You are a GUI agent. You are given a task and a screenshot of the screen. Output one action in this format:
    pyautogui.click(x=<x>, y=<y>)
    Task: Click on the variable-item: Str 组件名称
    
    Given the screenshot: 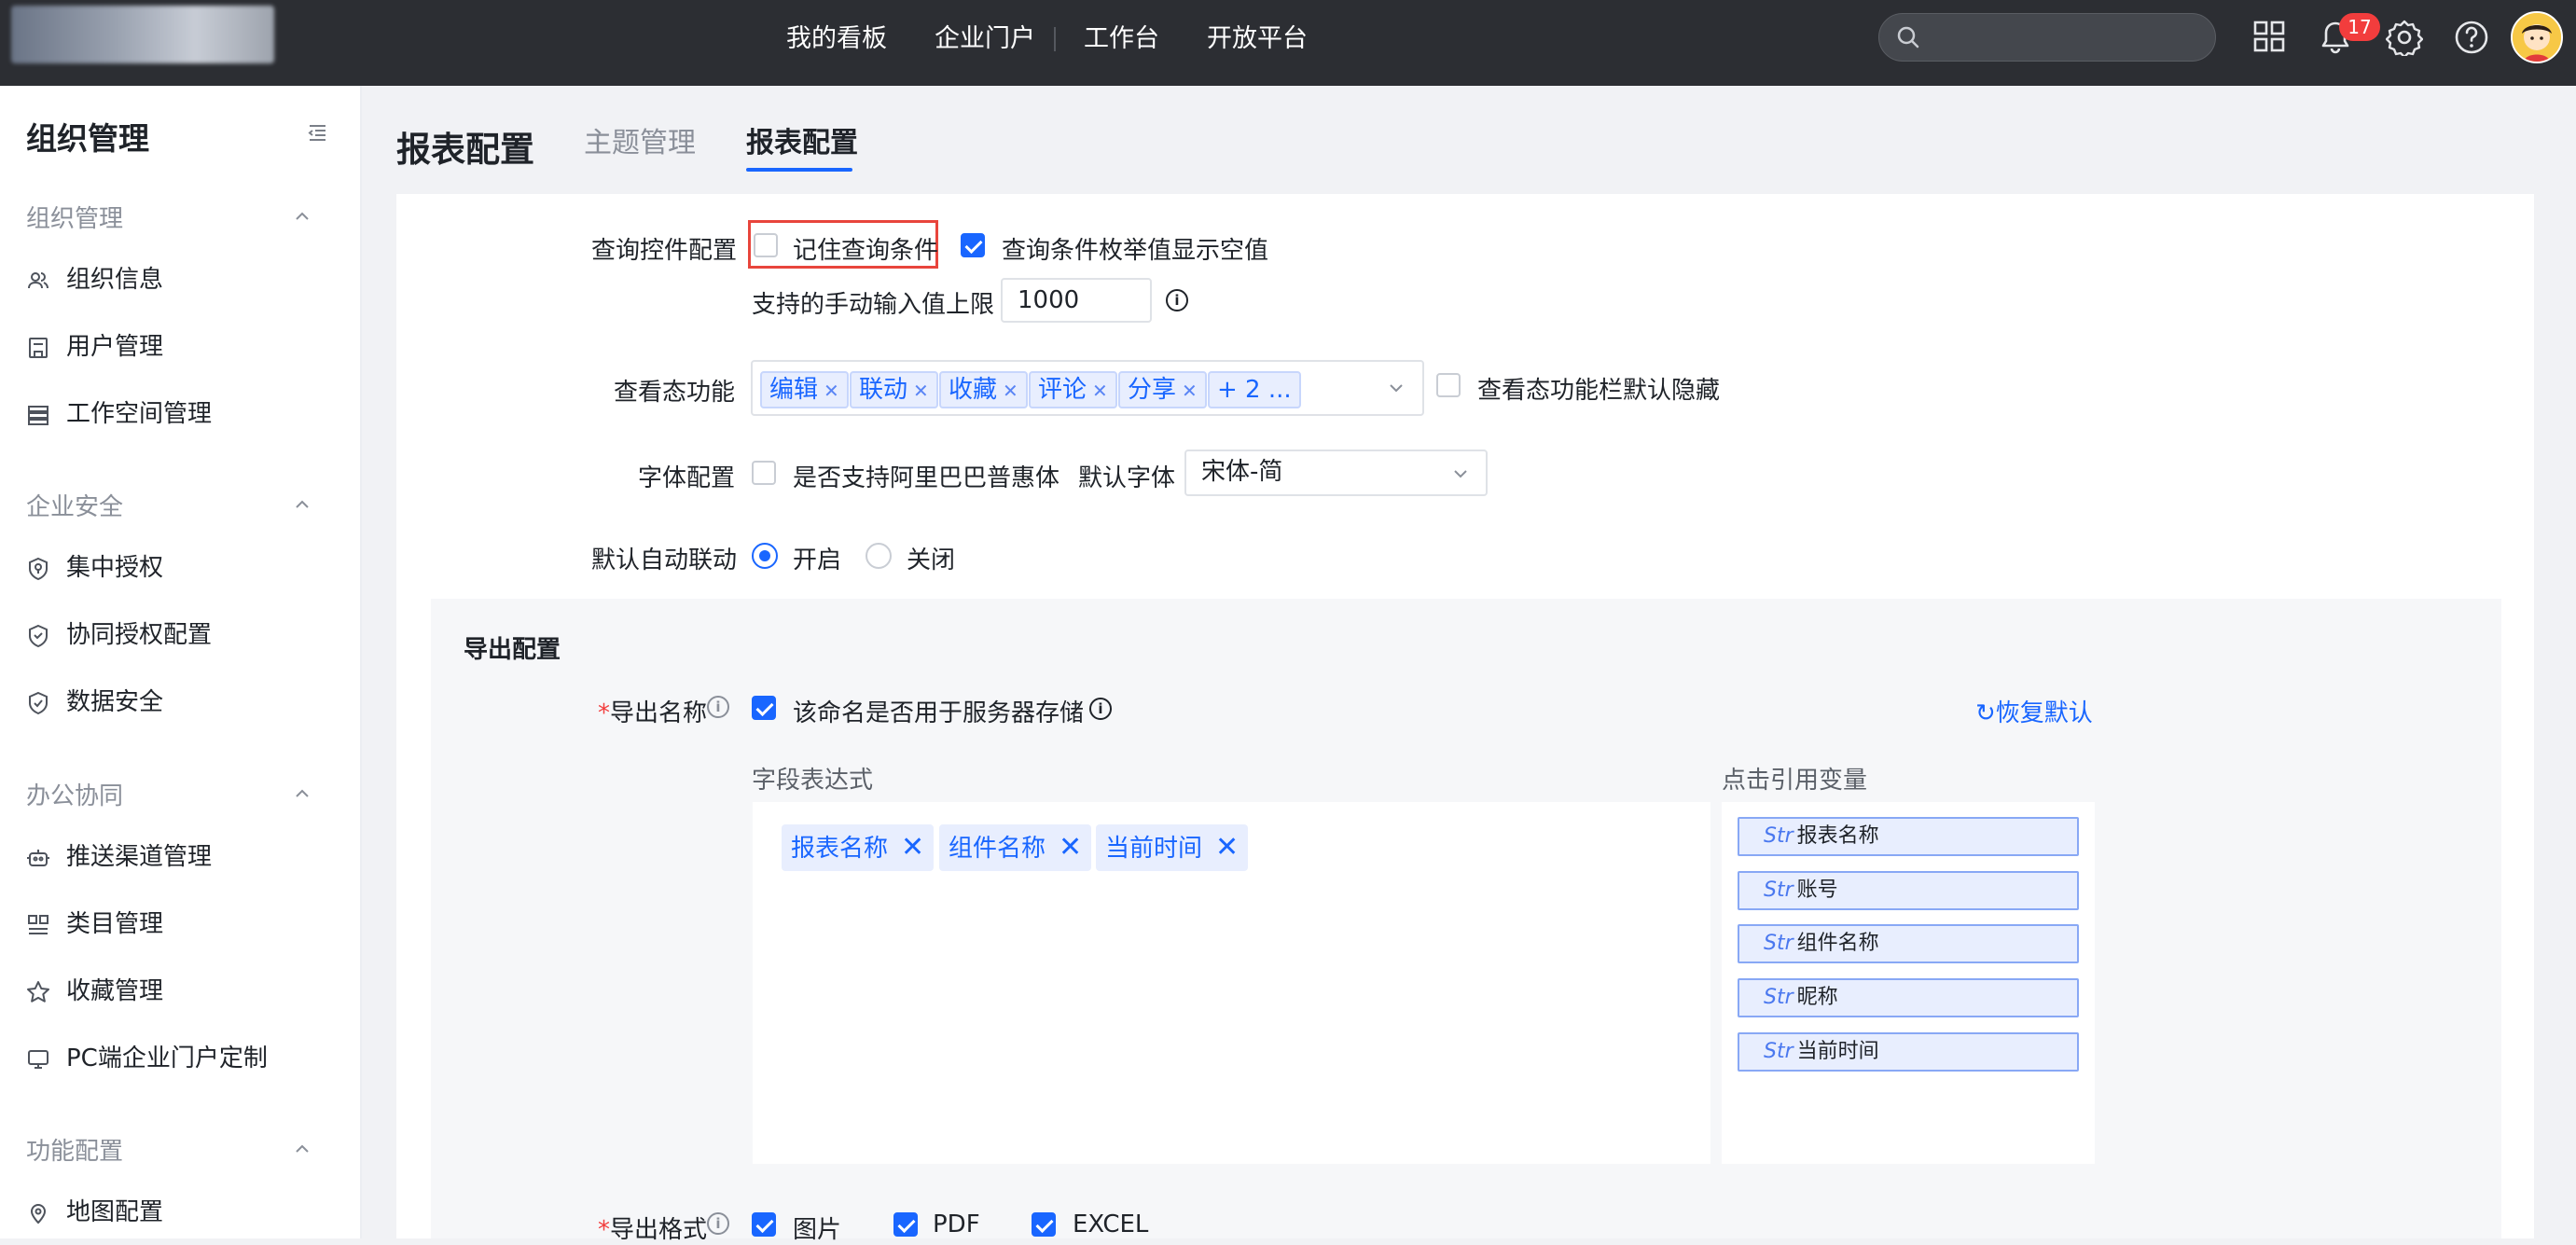 What is the action you would take?
    pyautogui.click(x=1908, y=943)
    